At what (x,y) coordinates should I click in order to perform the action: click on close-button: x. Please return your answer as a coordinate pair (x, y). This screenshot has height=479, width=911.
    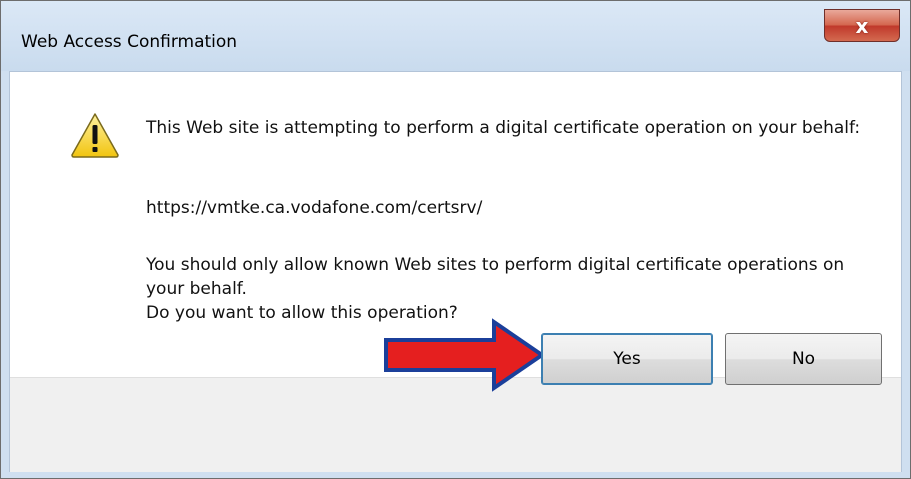
    Looking at the image, I should click on (862, 25).